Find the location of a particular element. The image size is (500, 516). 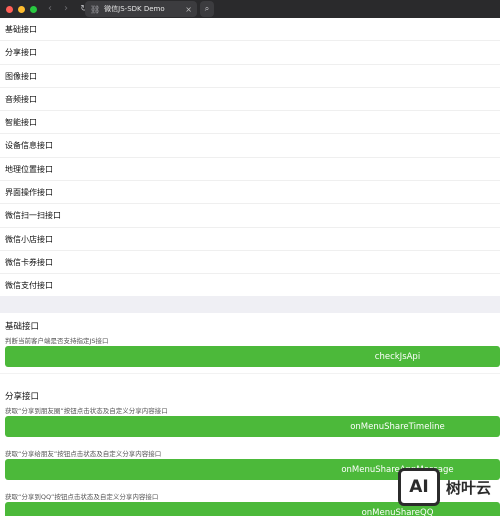

forward-arrow-icon: › is located at coordinates (66, 9).